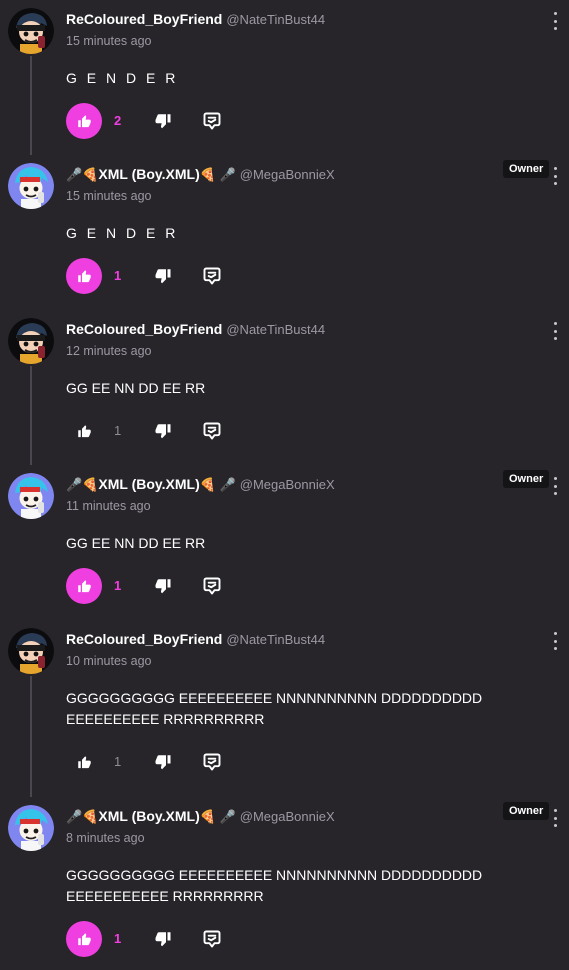  I want to click on comment-actions: 2, so click(151, 121).